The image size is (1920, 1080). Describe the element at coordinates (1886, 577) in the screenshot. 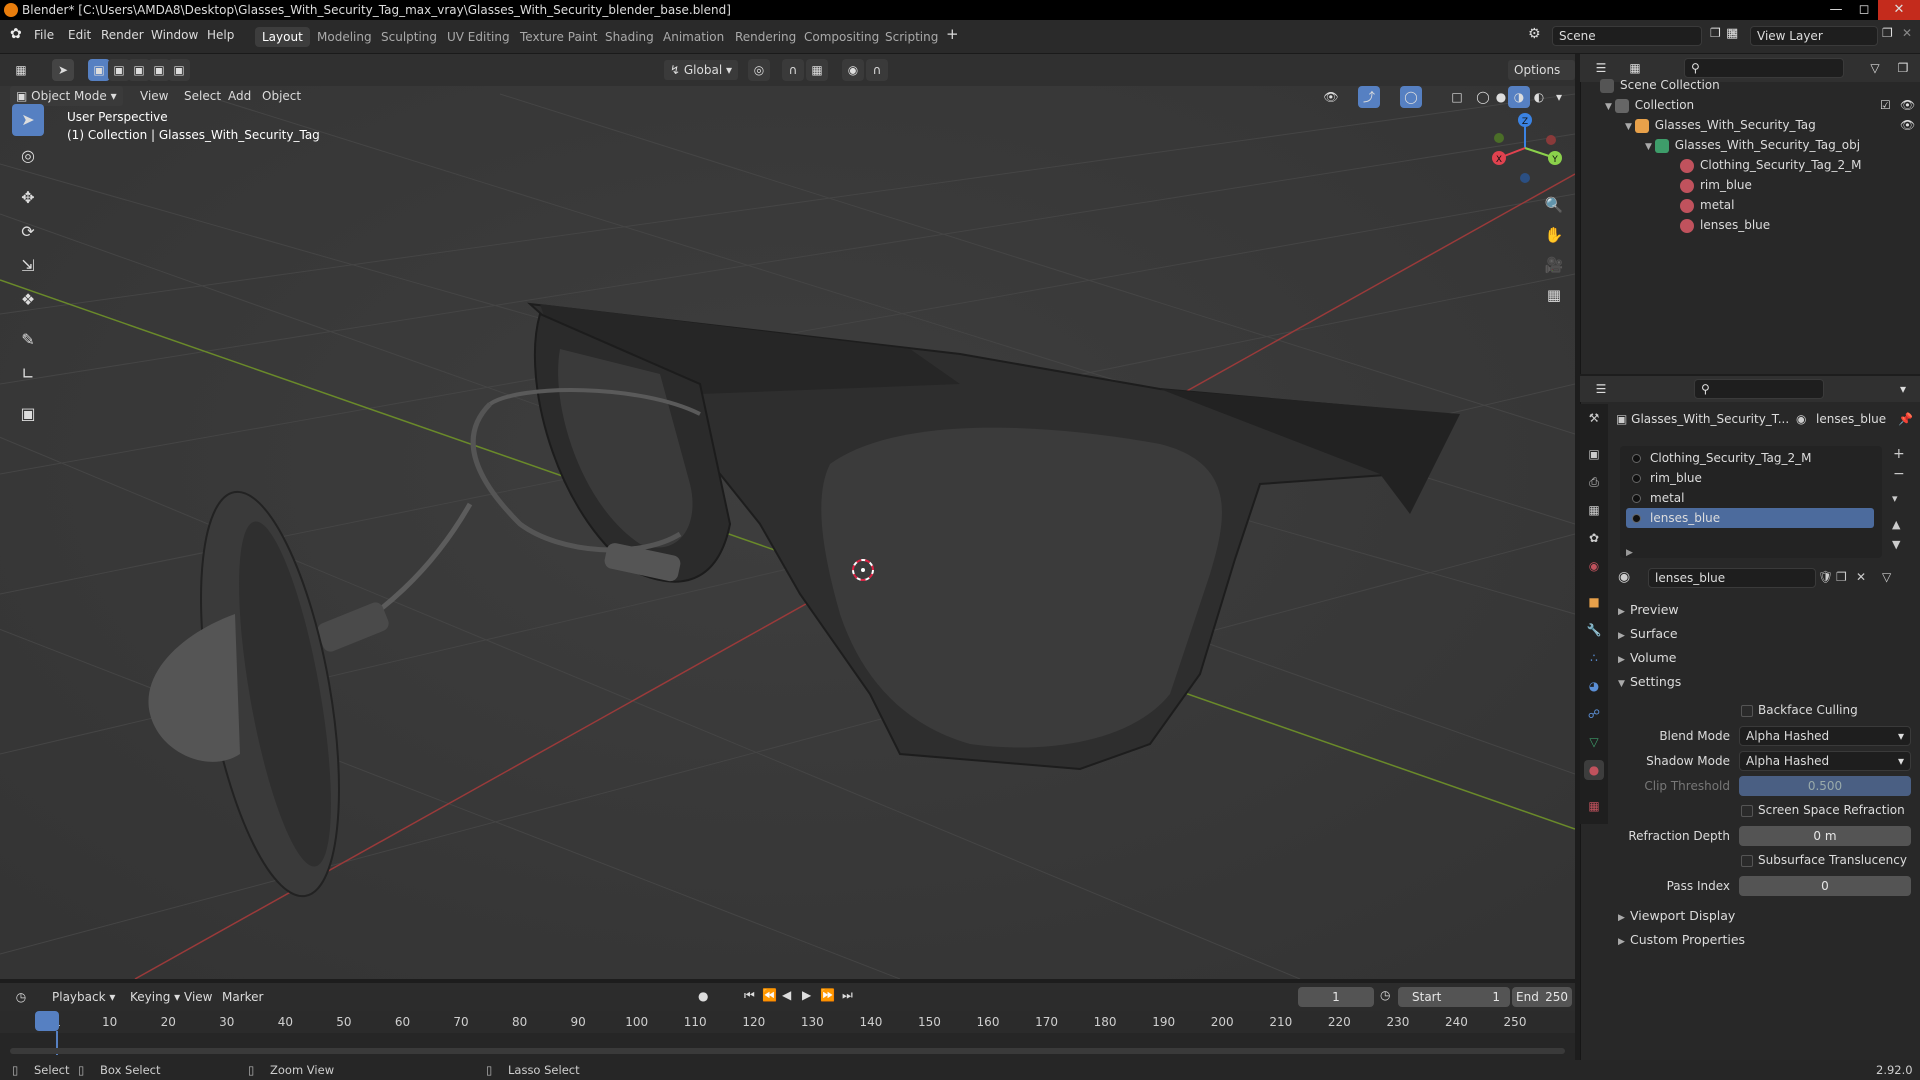

I see `link-type-icon: ▽` at that location.